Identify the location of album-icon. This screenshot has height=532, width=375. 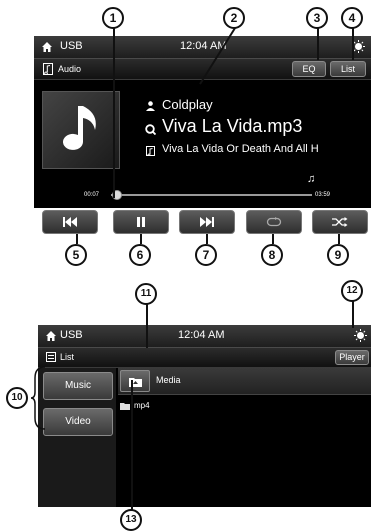
(150, 151).